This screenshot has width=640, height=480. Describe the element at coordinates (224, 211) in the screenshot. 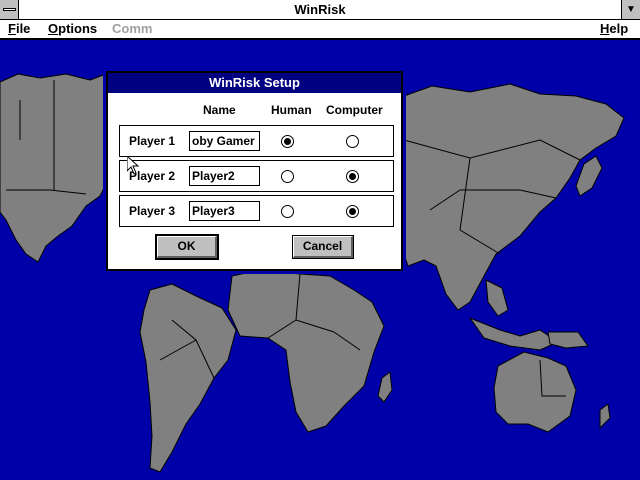

I see `player-3-name-input: Player3` at that location.